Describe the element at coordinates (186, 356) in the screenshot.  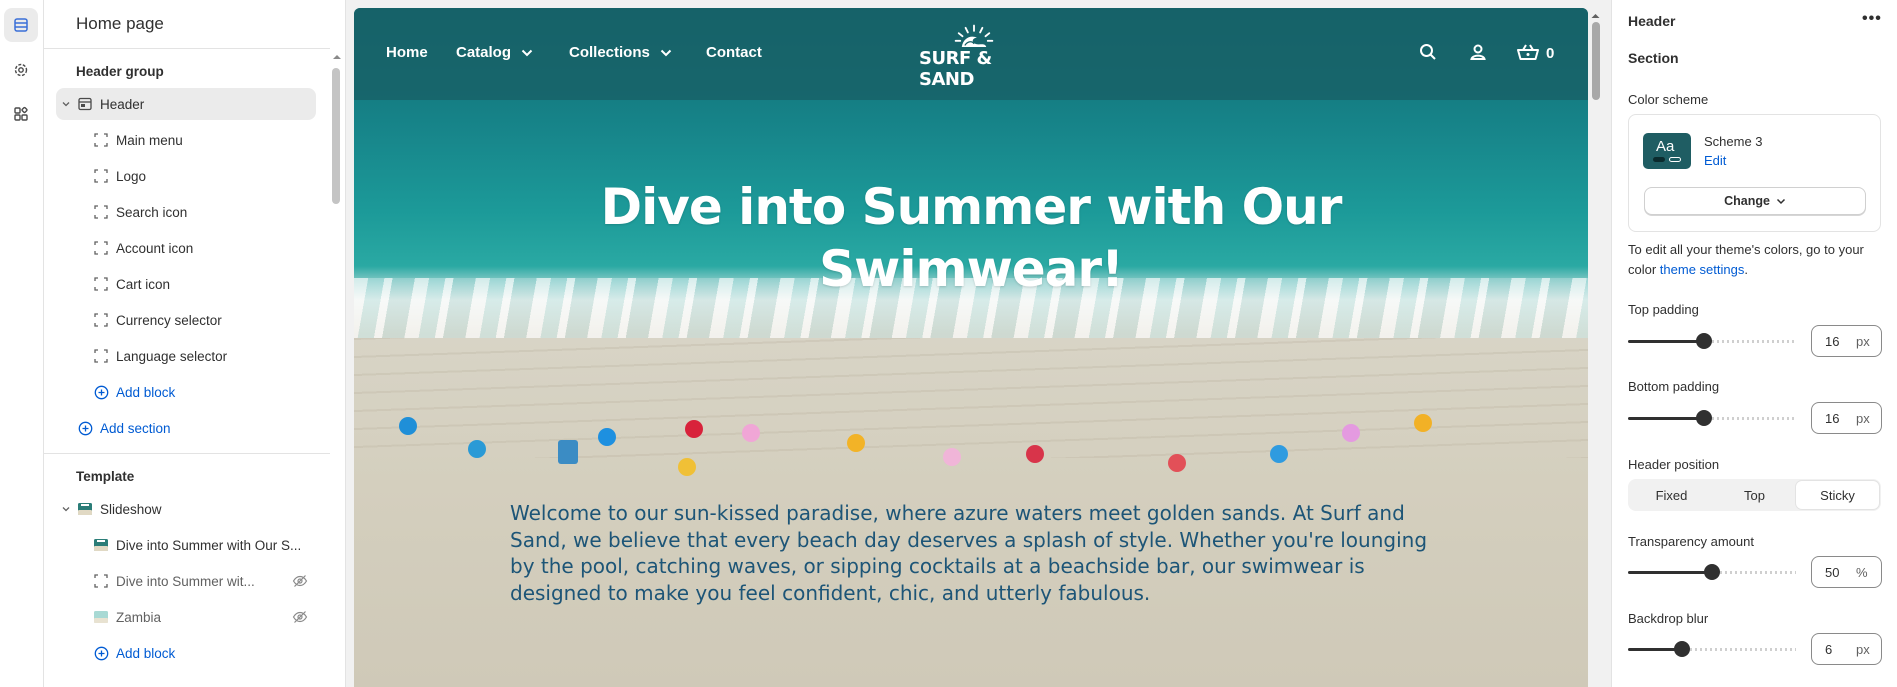
I see `block-language-selector: Language selector` at that location.